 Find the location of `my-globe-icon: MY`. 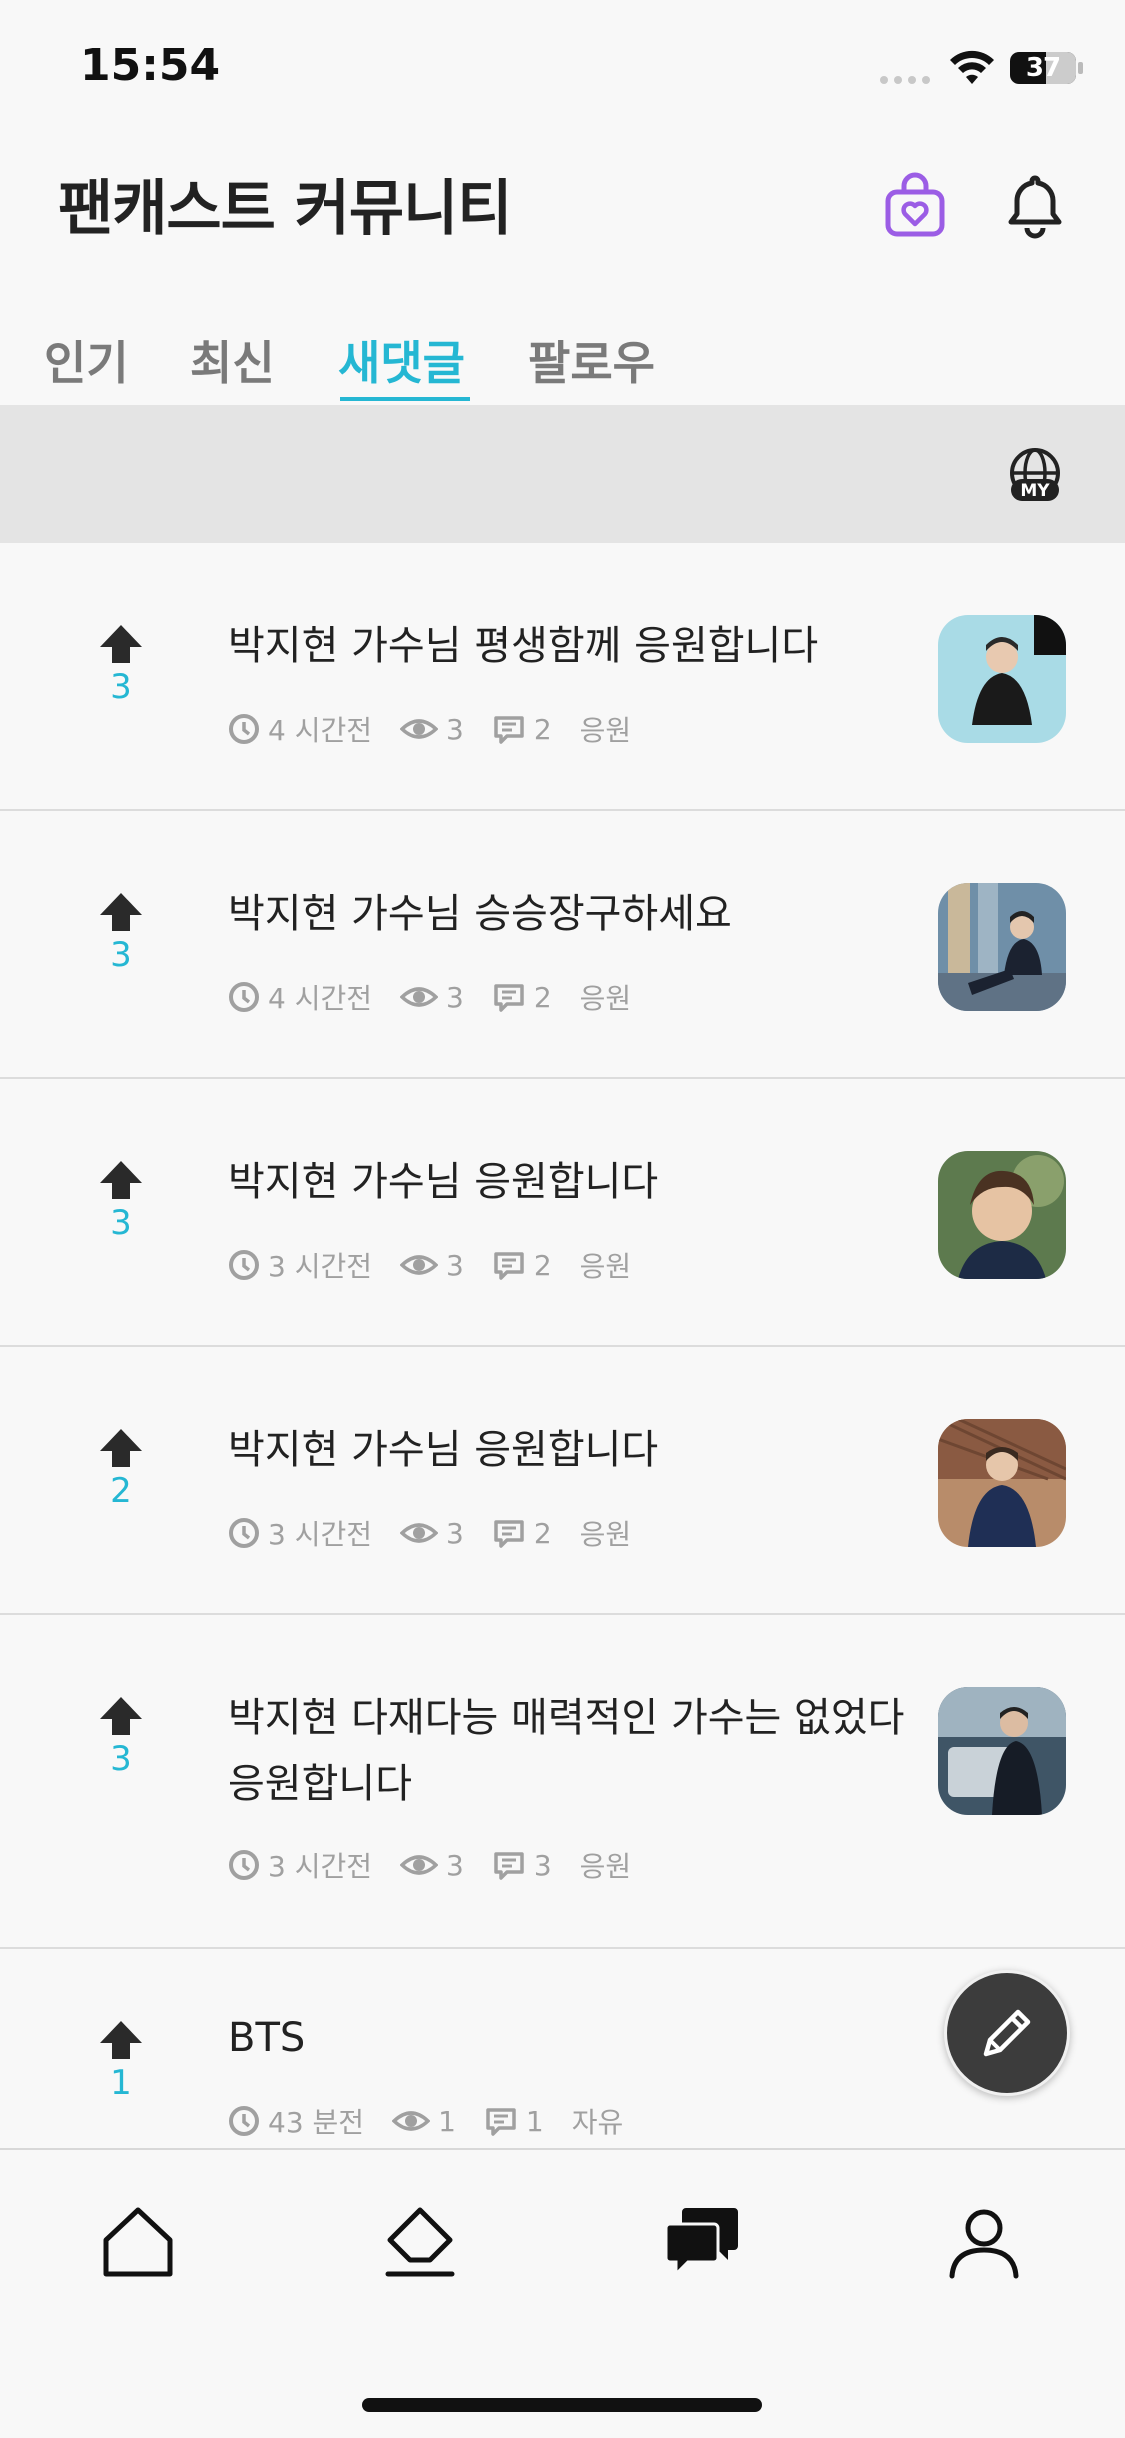

my-globe-icon: MY is located at coordinates (1035, 476).